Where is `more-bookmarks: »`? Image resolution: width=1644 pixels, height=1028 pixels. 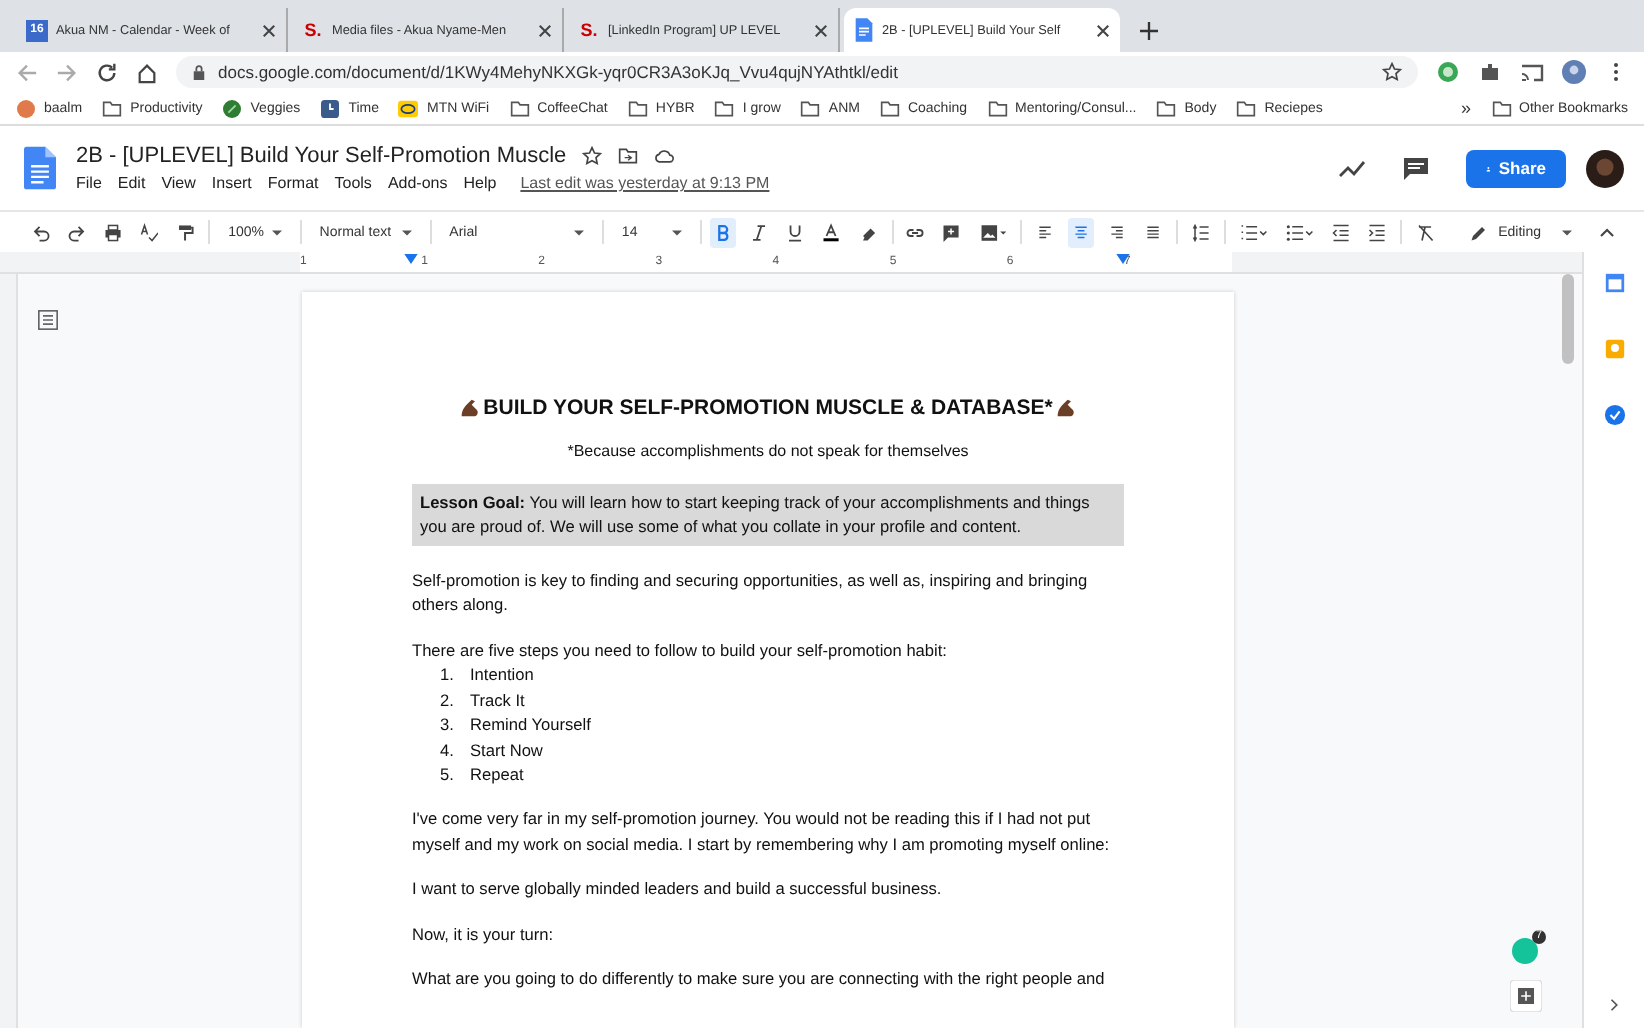
more-bookmarks: » is located at coordinates (1466, 108).